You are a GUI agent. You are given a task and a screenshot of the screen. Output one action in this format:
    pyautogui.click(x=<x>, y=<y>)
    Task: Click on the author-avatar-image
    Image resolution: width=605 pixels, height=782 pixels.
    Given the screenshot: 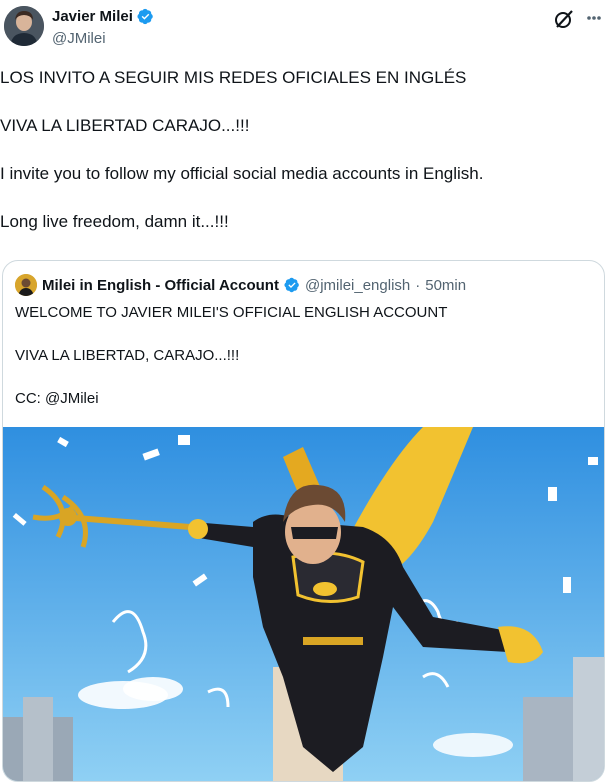 What is the action you would take?
    pyautogui.click(x=24, y=26)
    